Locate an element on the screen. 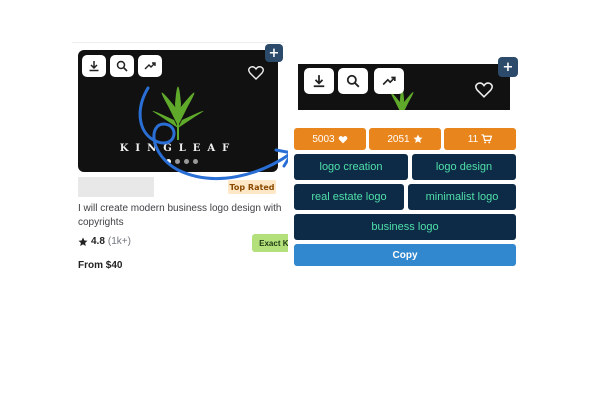 This screenshot has width=600, height=400. reviews-count: 2051 is located at coordinates (398, 139).